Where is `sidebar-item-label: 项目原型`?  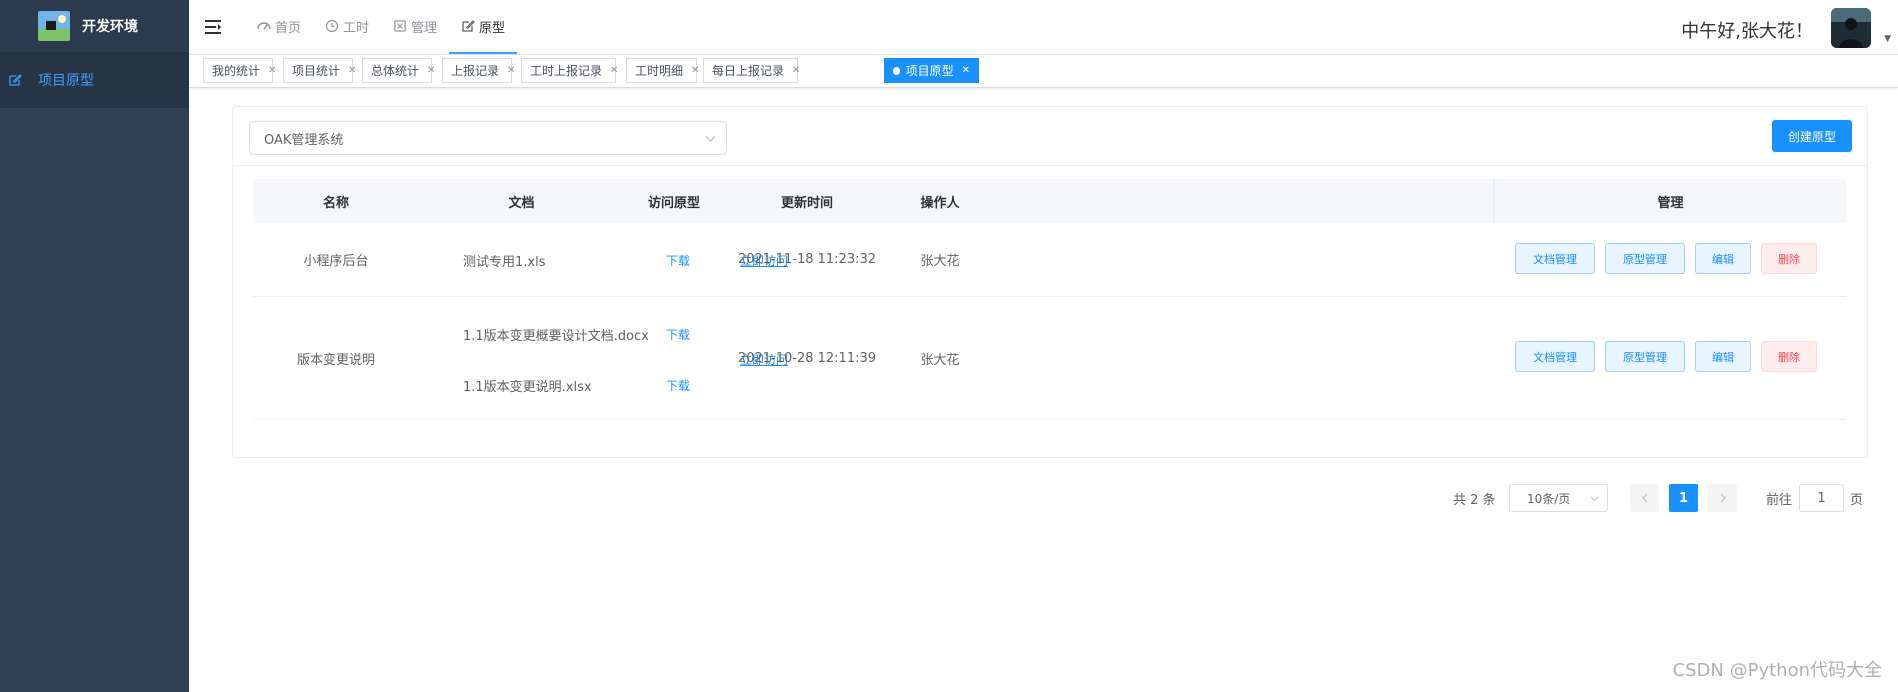
sidebar-item-label: 项目原型 is located at coordinates (66, 81).